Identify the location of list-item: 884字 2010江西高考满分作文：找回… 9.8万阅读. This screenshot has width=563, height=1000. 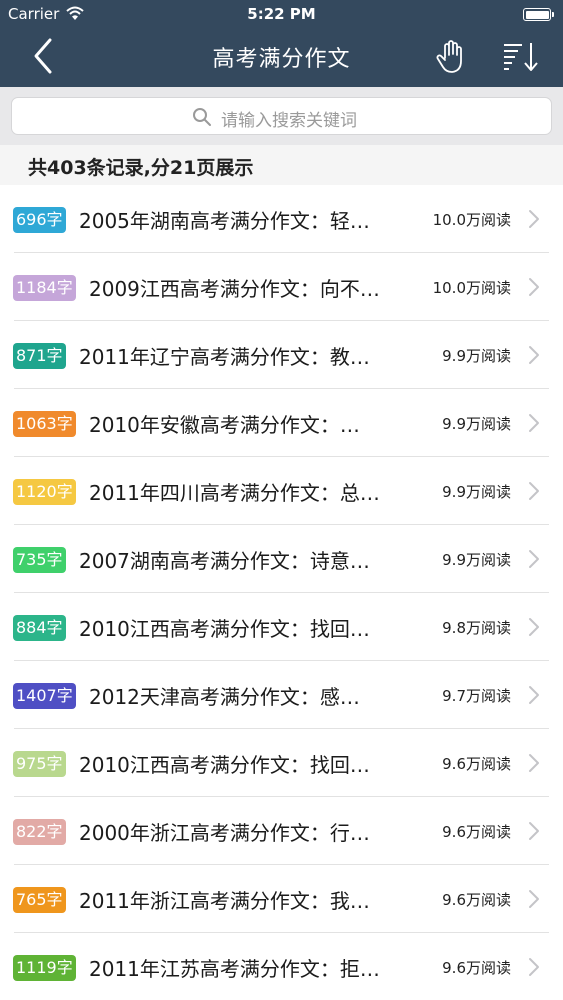
(281, 627).